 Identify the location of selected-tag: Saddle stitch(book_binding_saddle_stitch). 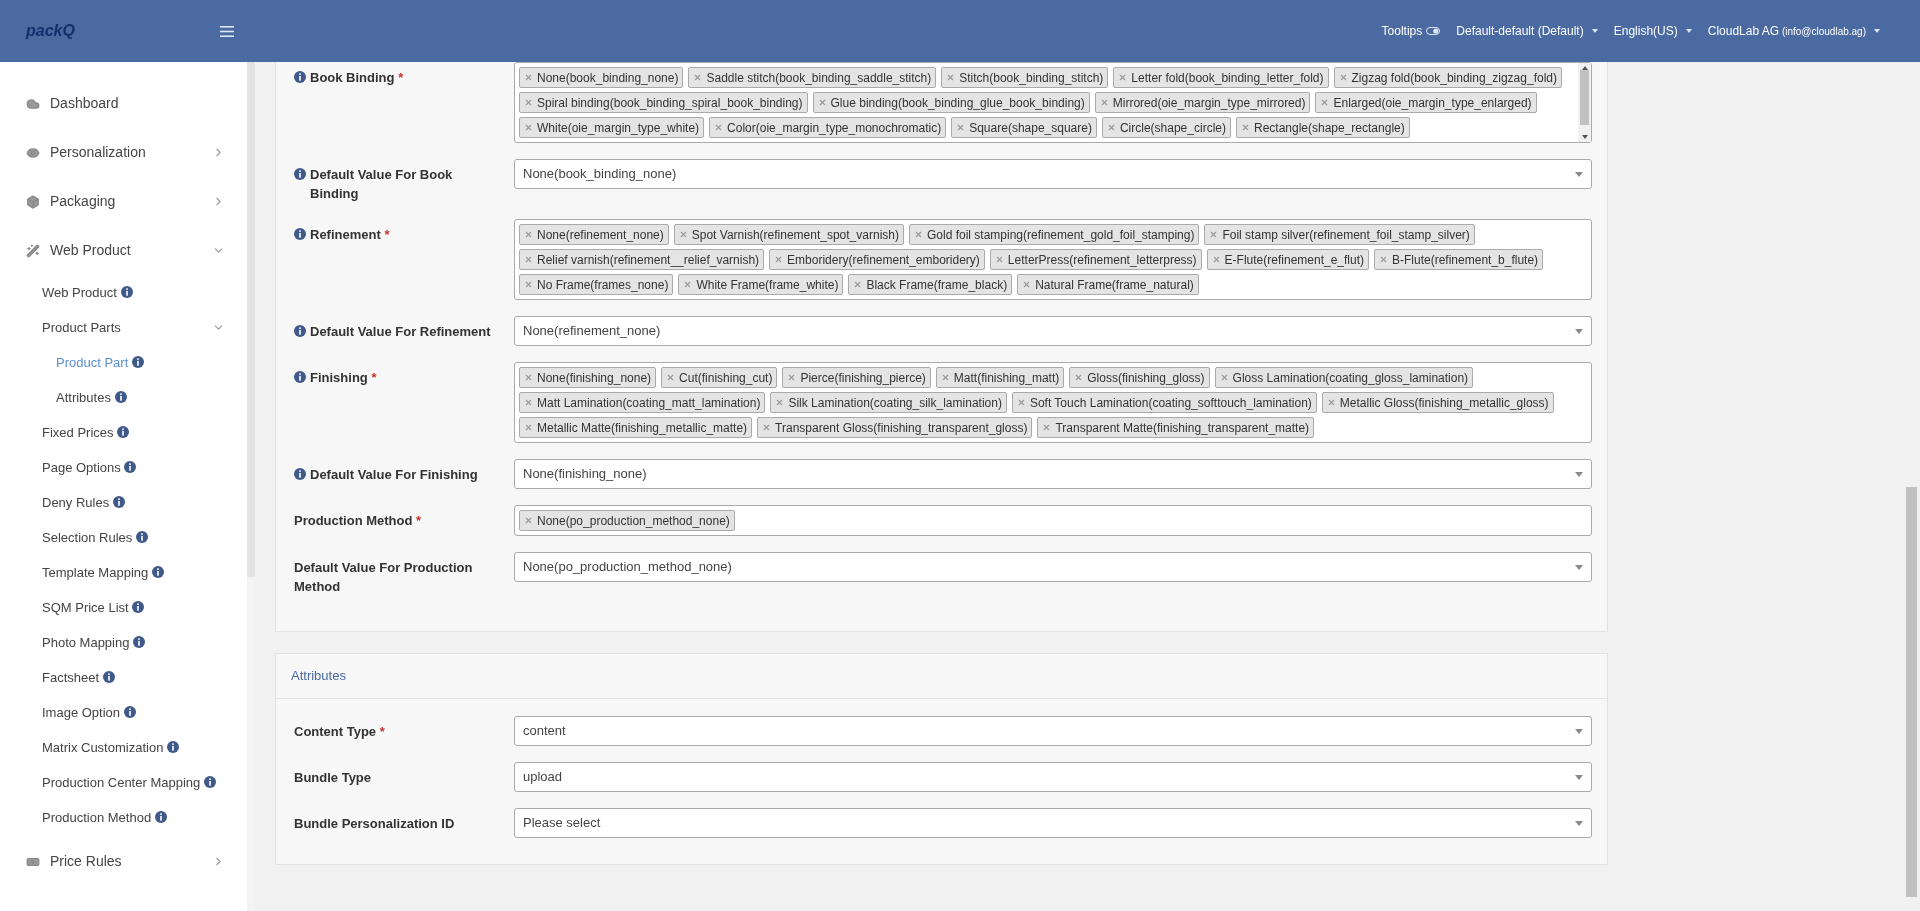
(812, 77).